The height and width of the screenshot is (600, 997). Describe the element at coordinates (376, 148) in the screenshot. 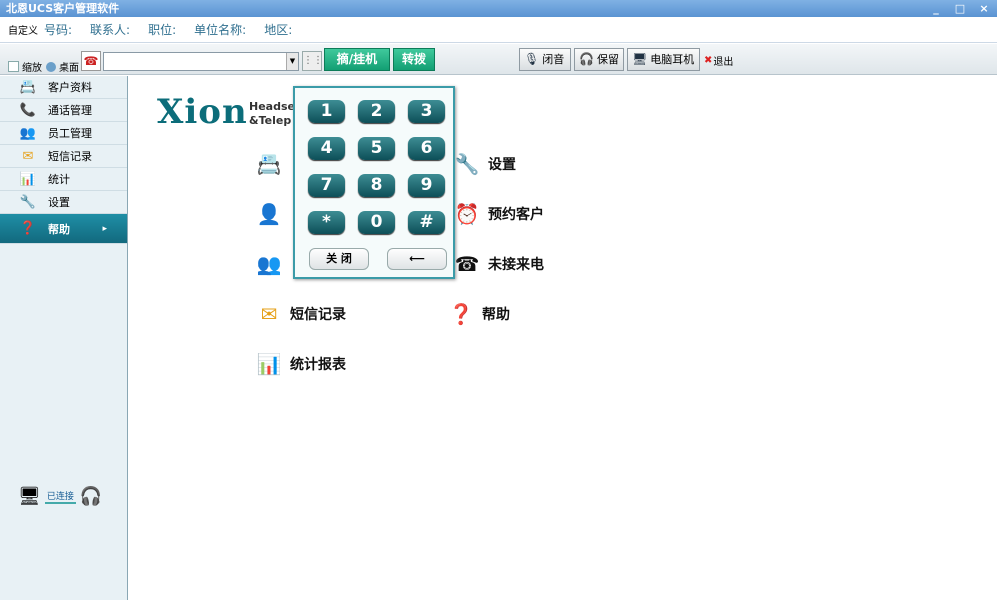

I see `dial-key-5: 5` at that location.